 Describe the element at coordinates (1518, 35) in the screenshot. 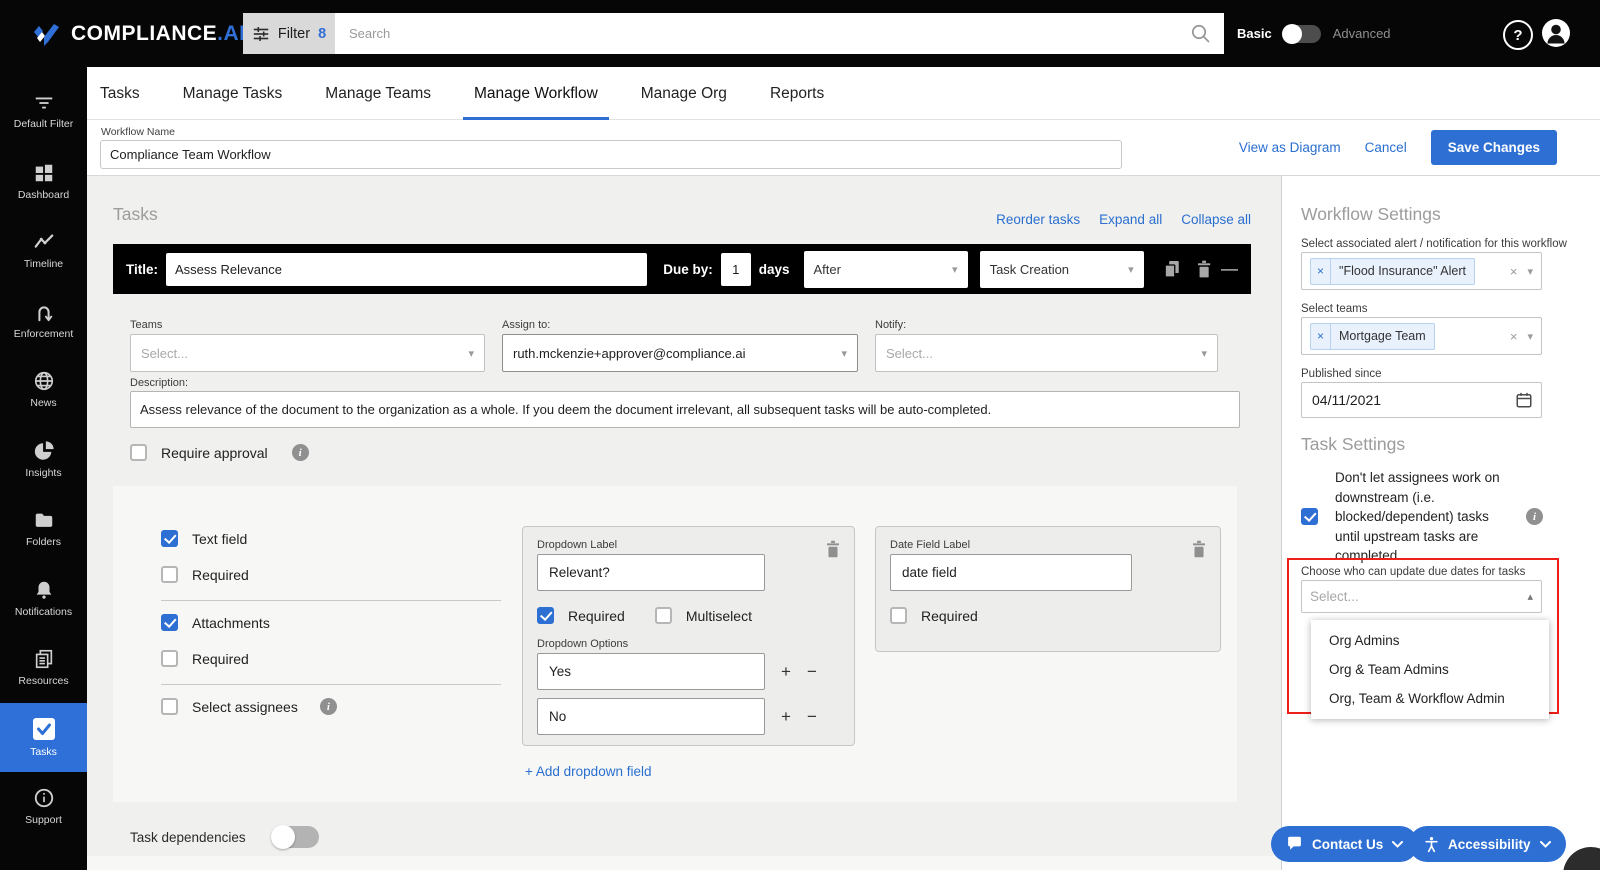

I see `help-icon: ?` at that location.